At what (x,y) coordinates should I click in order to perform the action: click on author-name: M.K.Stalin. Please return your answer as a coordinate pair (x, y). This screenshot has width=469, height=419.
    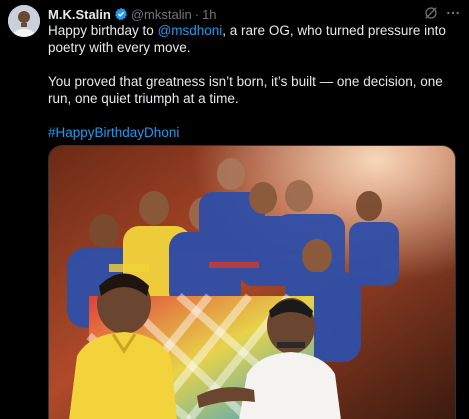
    Looking at the image, I should click on (79, 14).